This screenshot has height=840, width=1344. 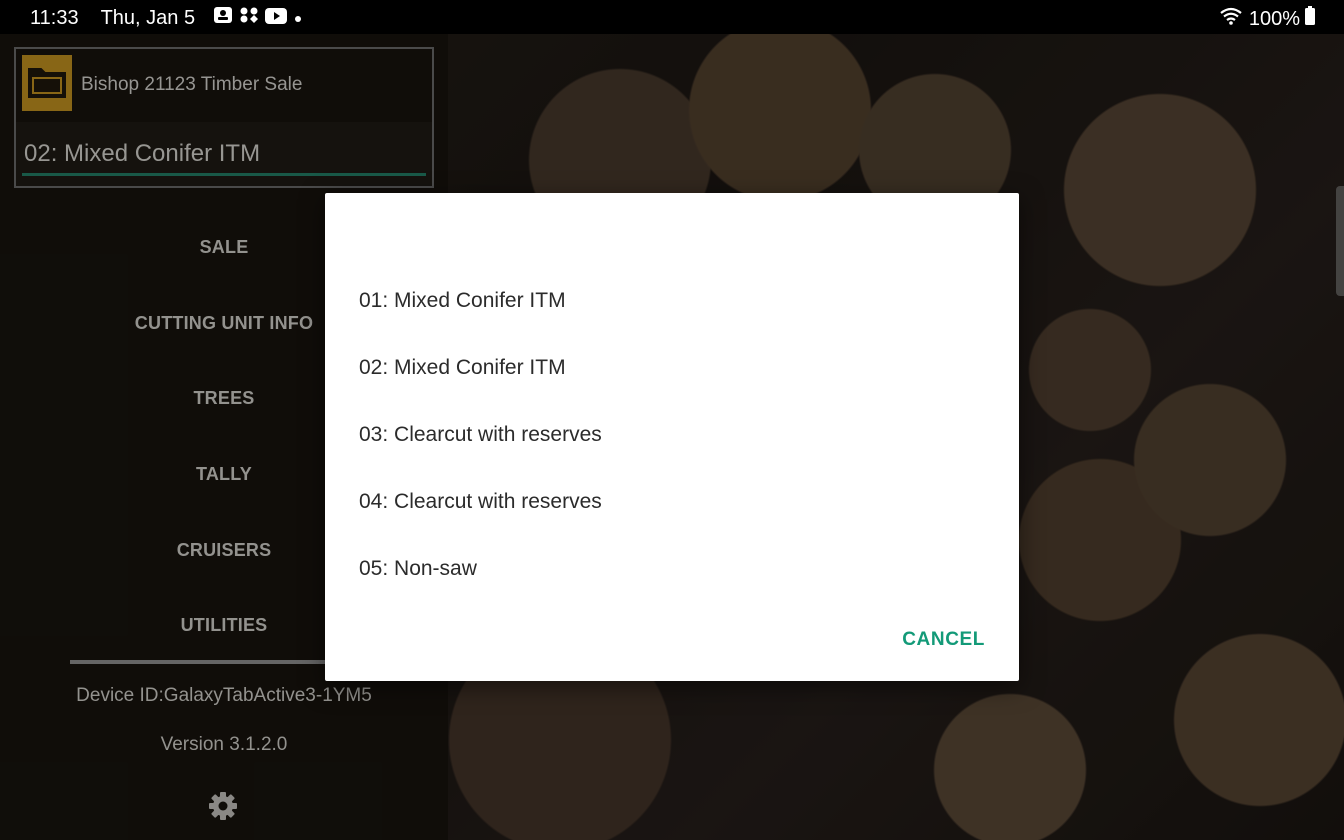 I want to click on status-date: Thu, Jan 5, so click(x=148, y=17).